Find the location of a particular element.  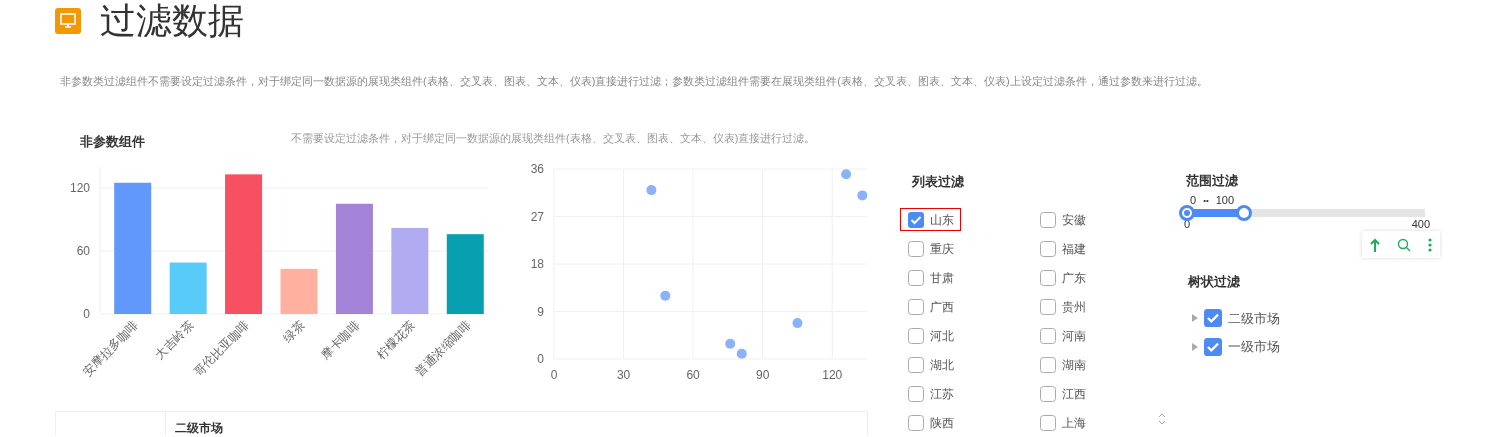

section-title: 列表过滤 is located at coordinates (938, 181).